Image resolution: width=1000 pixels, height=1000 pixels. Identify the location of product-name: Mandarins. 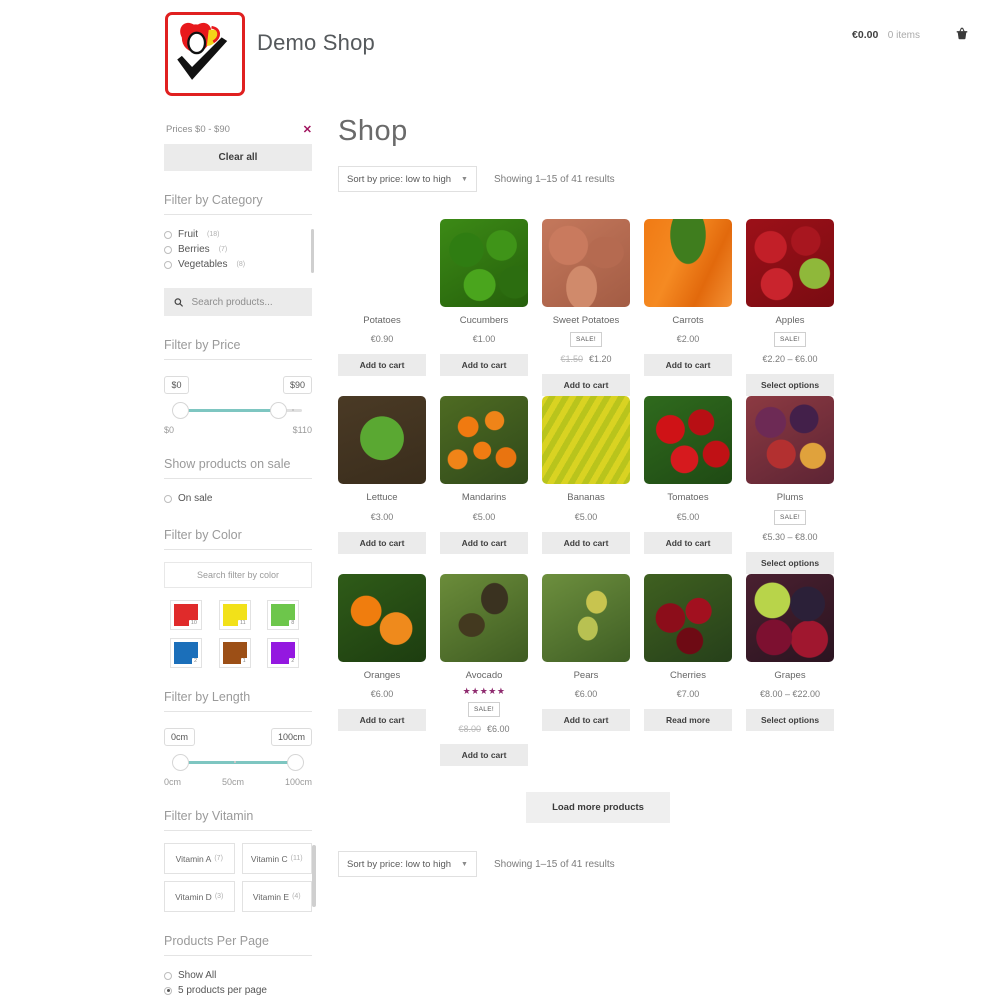
(484, 498).